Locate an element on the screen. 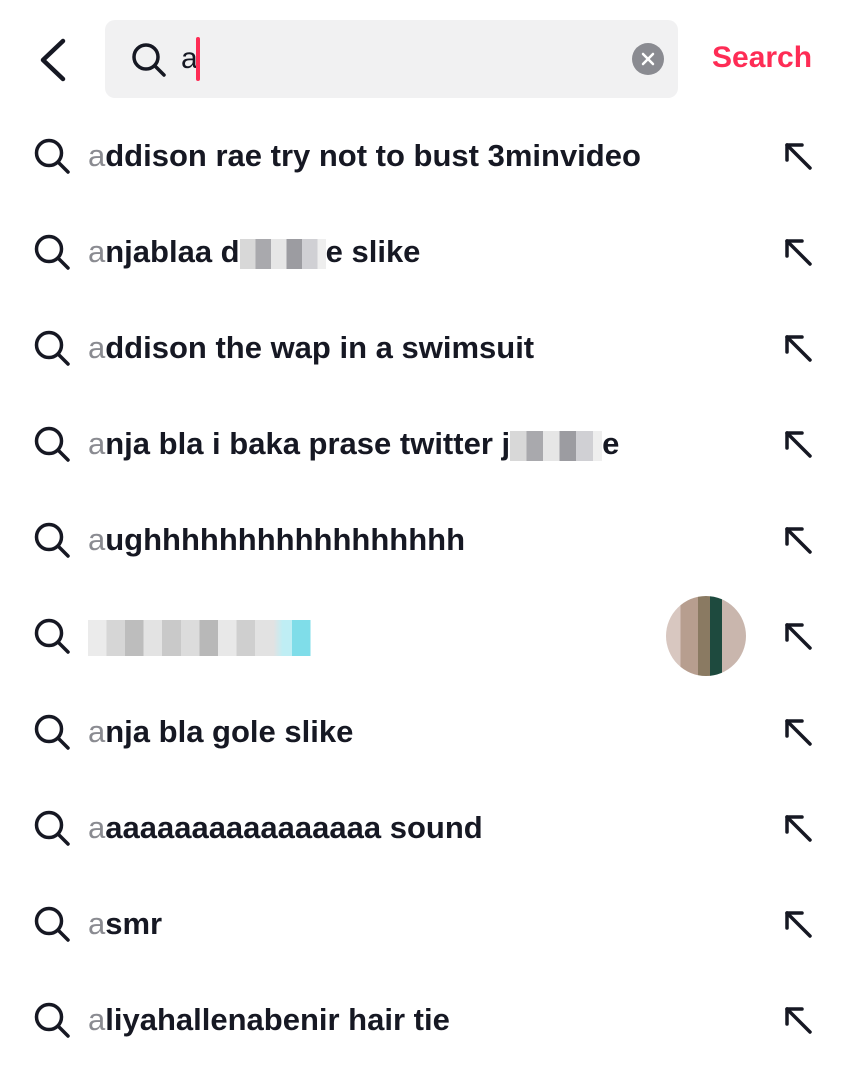 This screenshot has width=850, height=1081. suggestion-rest: liyahallenabenir hair tie is located at coordinates (277, 1019).